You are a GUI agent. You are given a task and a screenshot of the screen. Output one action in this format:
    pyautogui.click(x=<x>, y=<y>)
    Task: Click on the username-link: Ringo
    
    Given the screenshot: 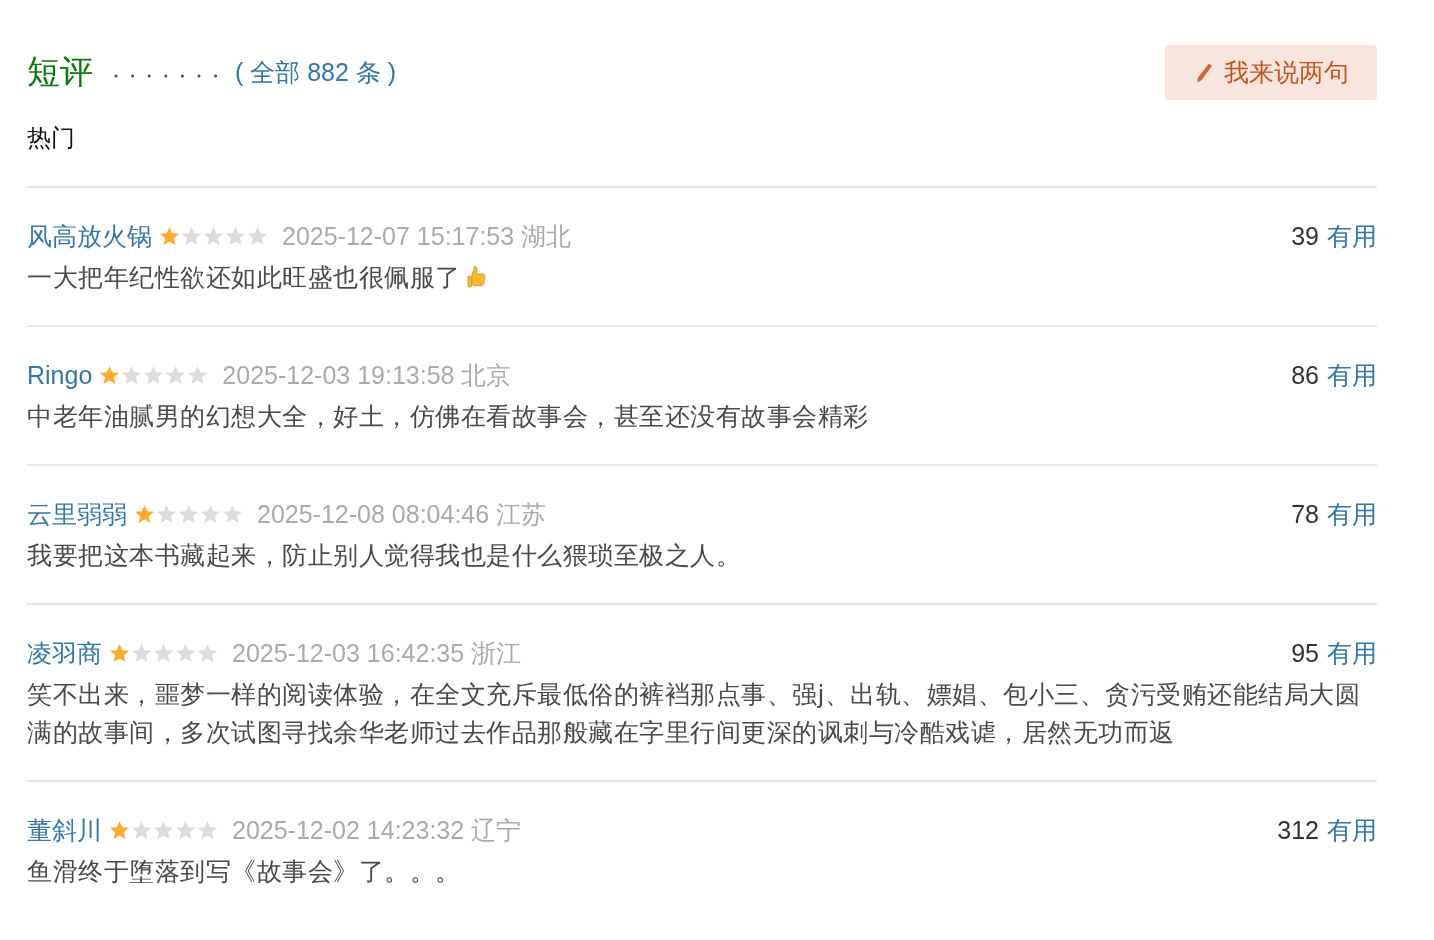 What is the action you would take?
    pyautogui.click(x=60, y=375)
    